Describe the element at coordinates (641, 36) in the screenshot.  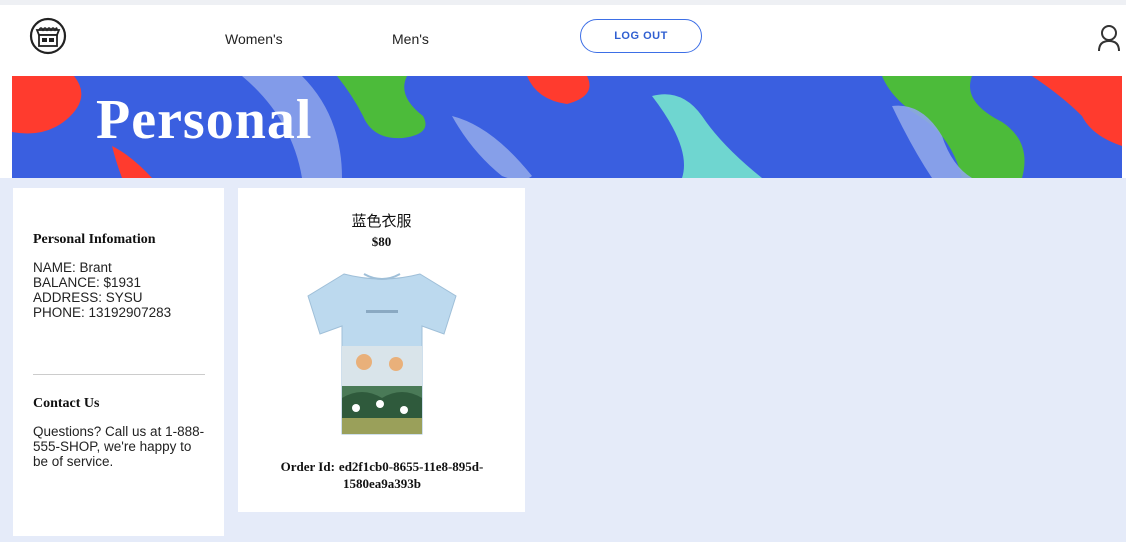
I see `logout-button: LOG OUT` at that location.